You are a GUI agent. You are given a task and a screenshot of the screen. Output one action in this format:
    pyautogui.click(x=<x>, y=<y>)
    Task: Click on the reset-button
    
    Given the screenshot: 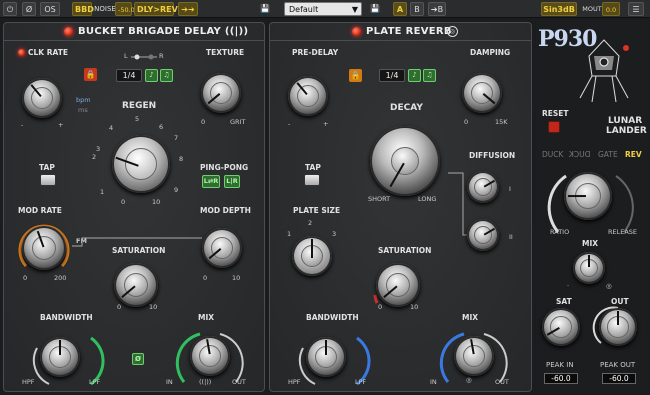 What is the action you would take?
    pyautogui.click(x=554, y=127)
    